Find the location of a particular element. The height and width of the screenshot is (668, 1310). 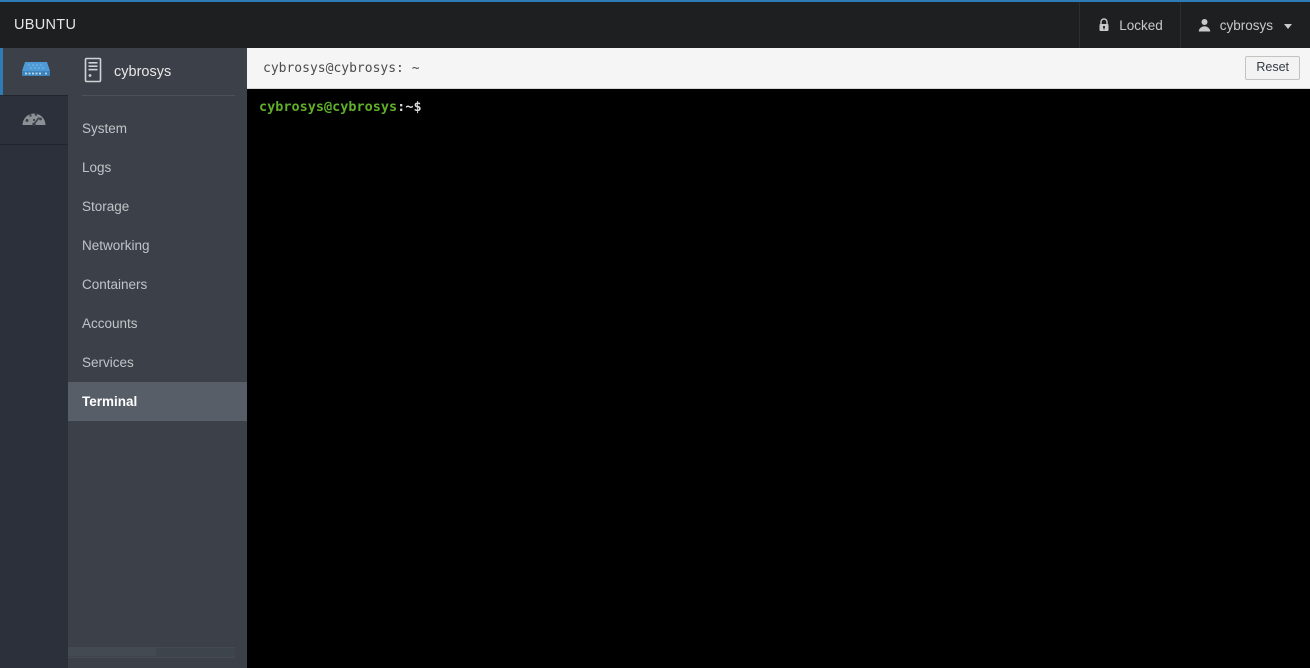

user-menu-button: cybrosys is located at coordinates (1244, 25).